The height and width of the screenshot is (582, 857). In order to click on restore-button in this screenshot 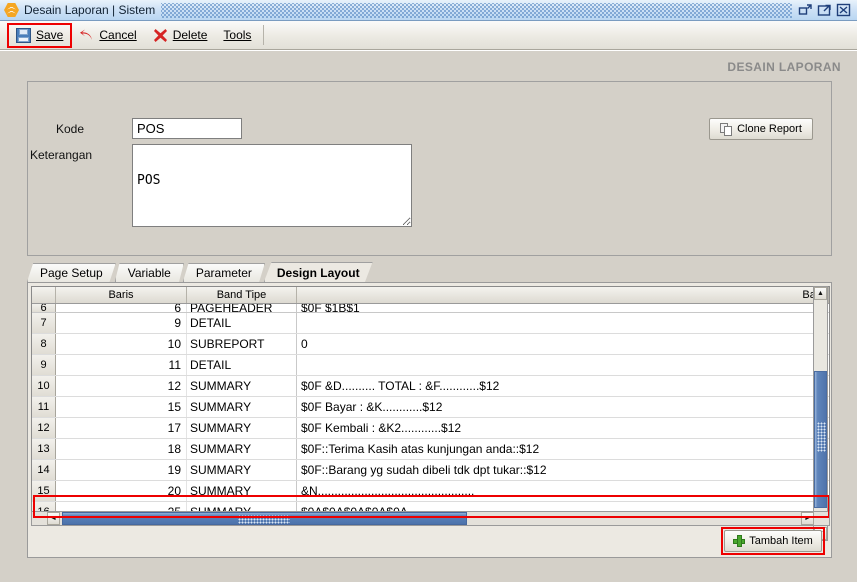, I will do `click(805, 10)`.